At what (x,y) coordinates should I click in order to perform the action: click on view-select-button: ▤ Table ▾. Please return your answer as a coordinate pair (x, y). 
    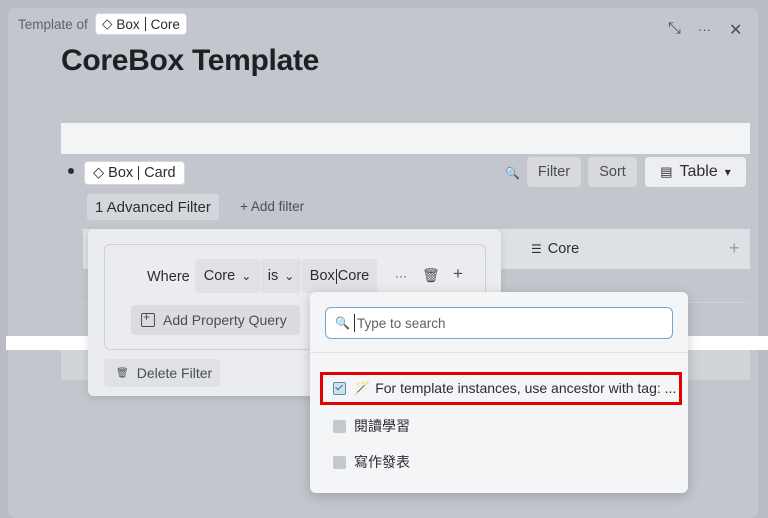
    Looking at the image, I should click on (695, 172).